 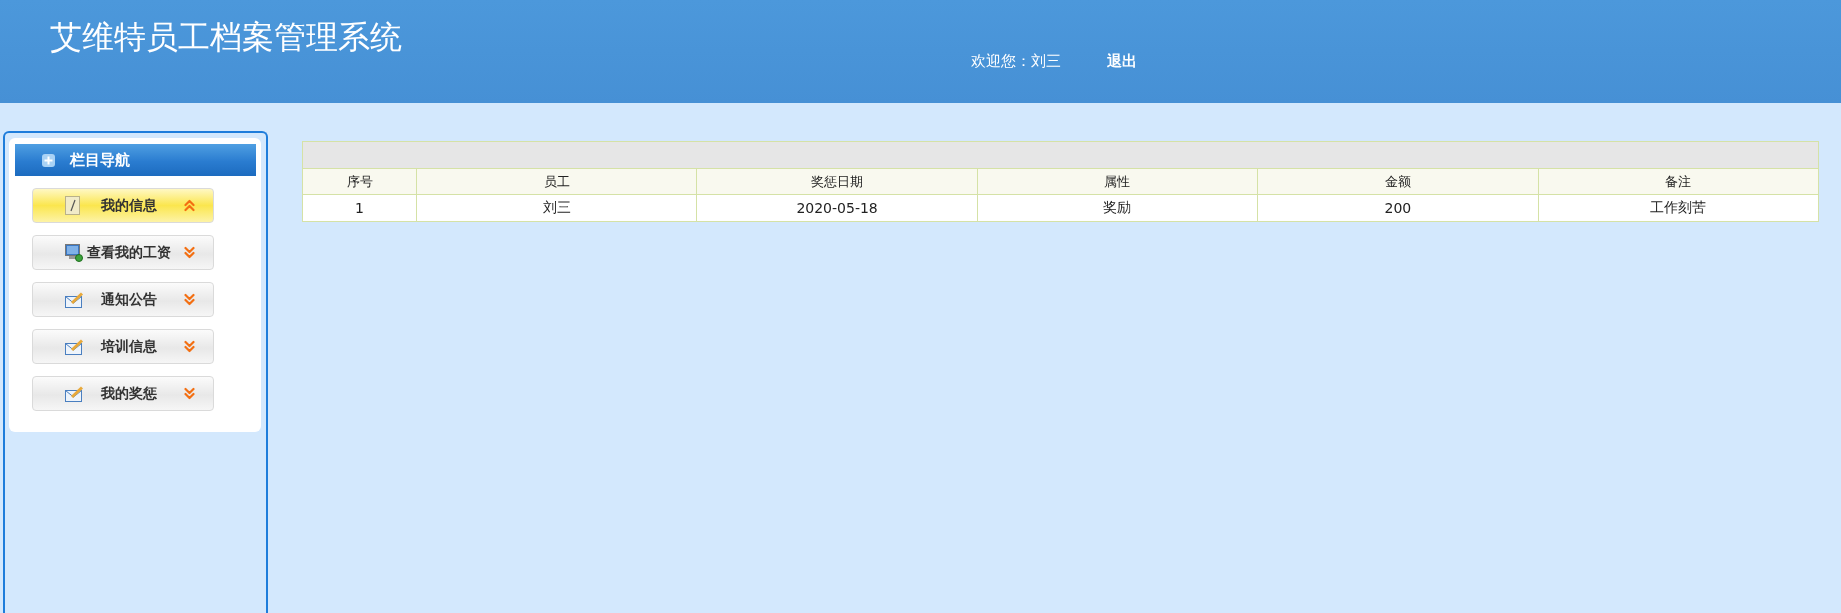 I want to click on table-cell: 1, so click(x=359, y=208).